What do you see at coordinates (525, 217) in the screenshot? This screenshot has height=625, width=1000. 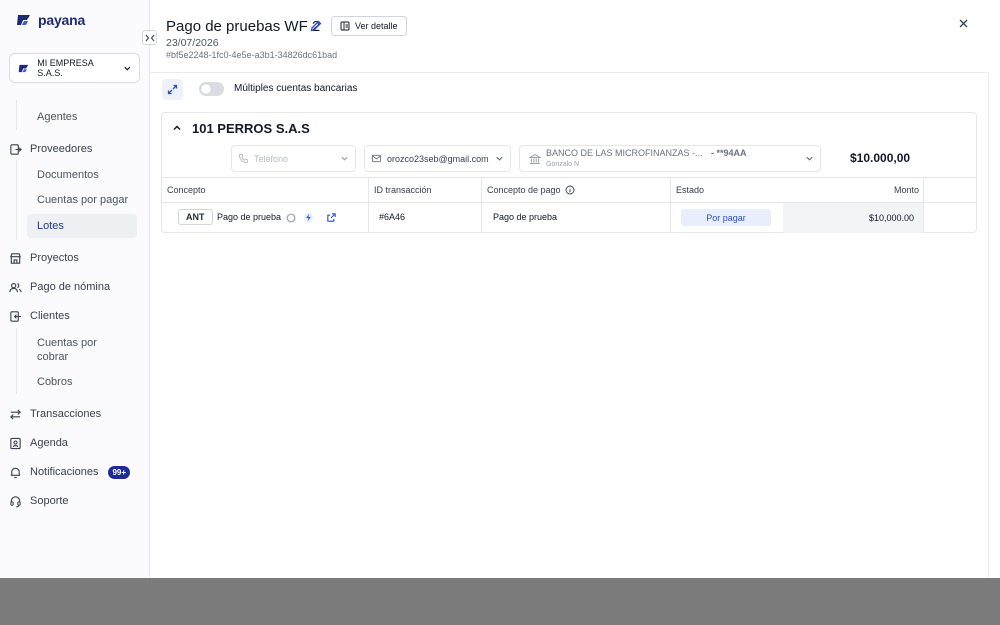 I see `row-concepto-pago: Pago de prueba` at bounding box center [525, 217].